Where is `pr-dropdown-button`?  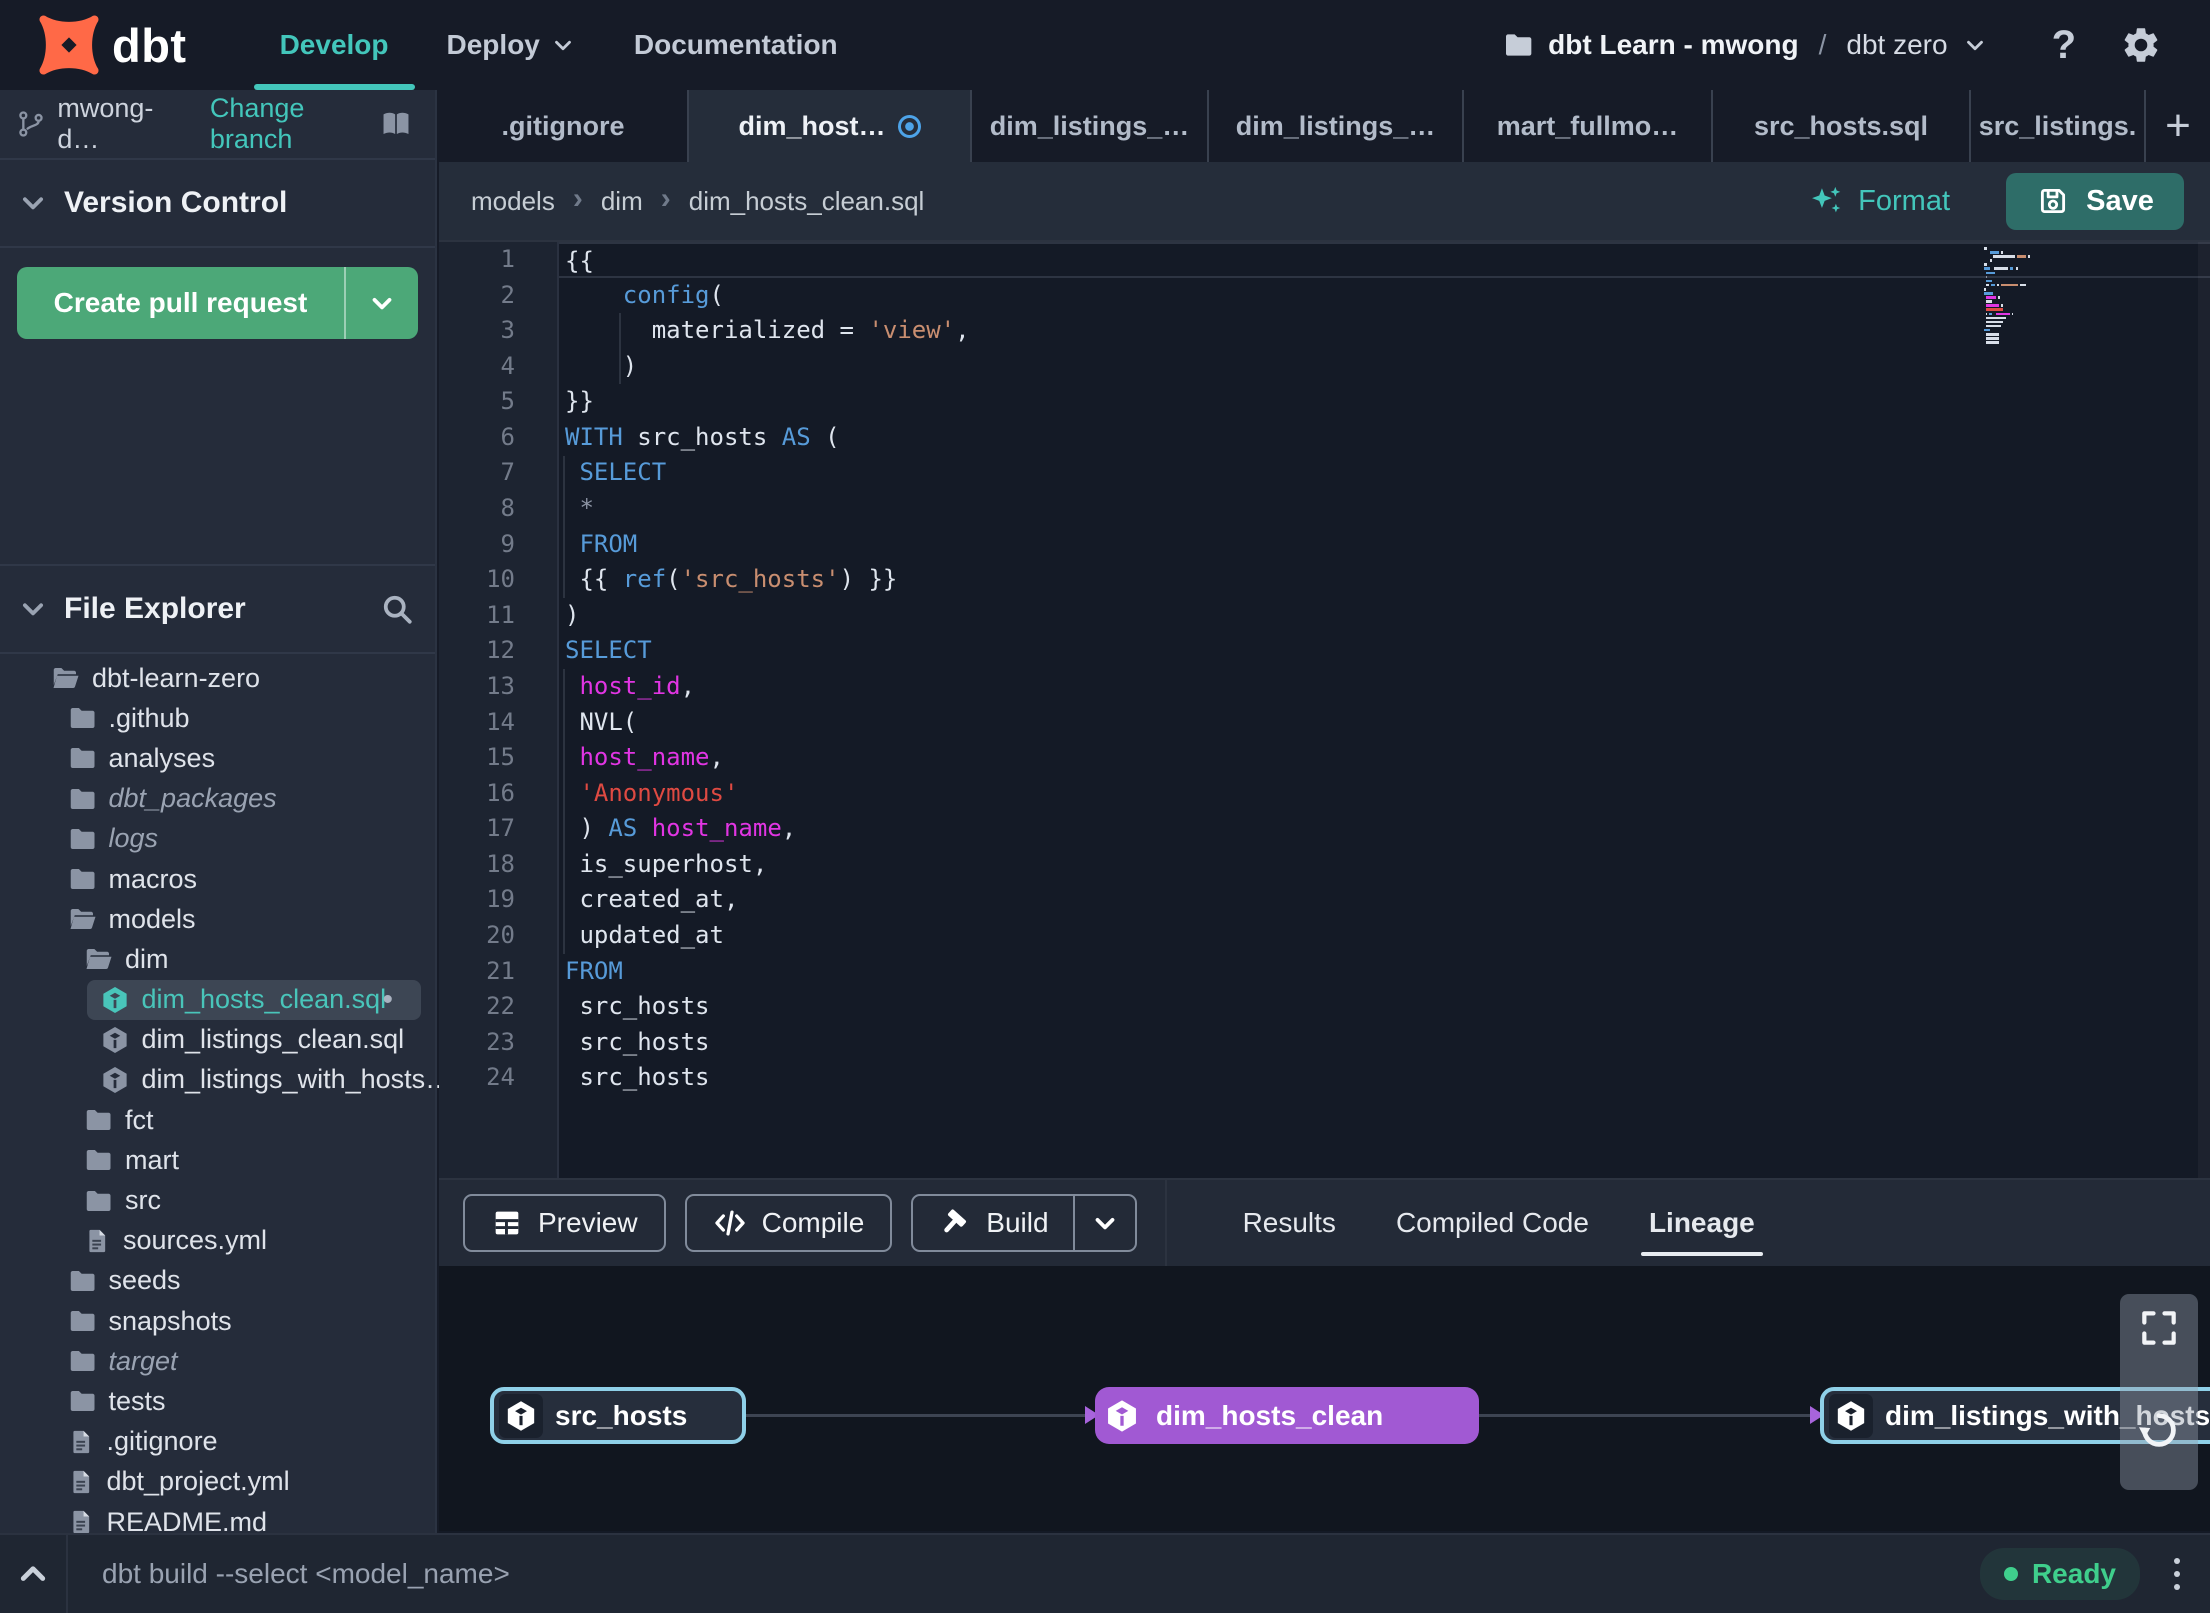 pr-dropdown-button is located at coordinates (381, 303).